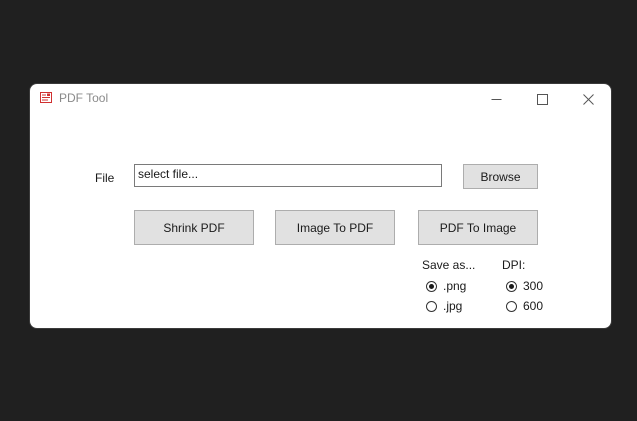  Describe the element at coordinates (46, 97) in the screenshot. I see `pdf-app-icon` at that location.